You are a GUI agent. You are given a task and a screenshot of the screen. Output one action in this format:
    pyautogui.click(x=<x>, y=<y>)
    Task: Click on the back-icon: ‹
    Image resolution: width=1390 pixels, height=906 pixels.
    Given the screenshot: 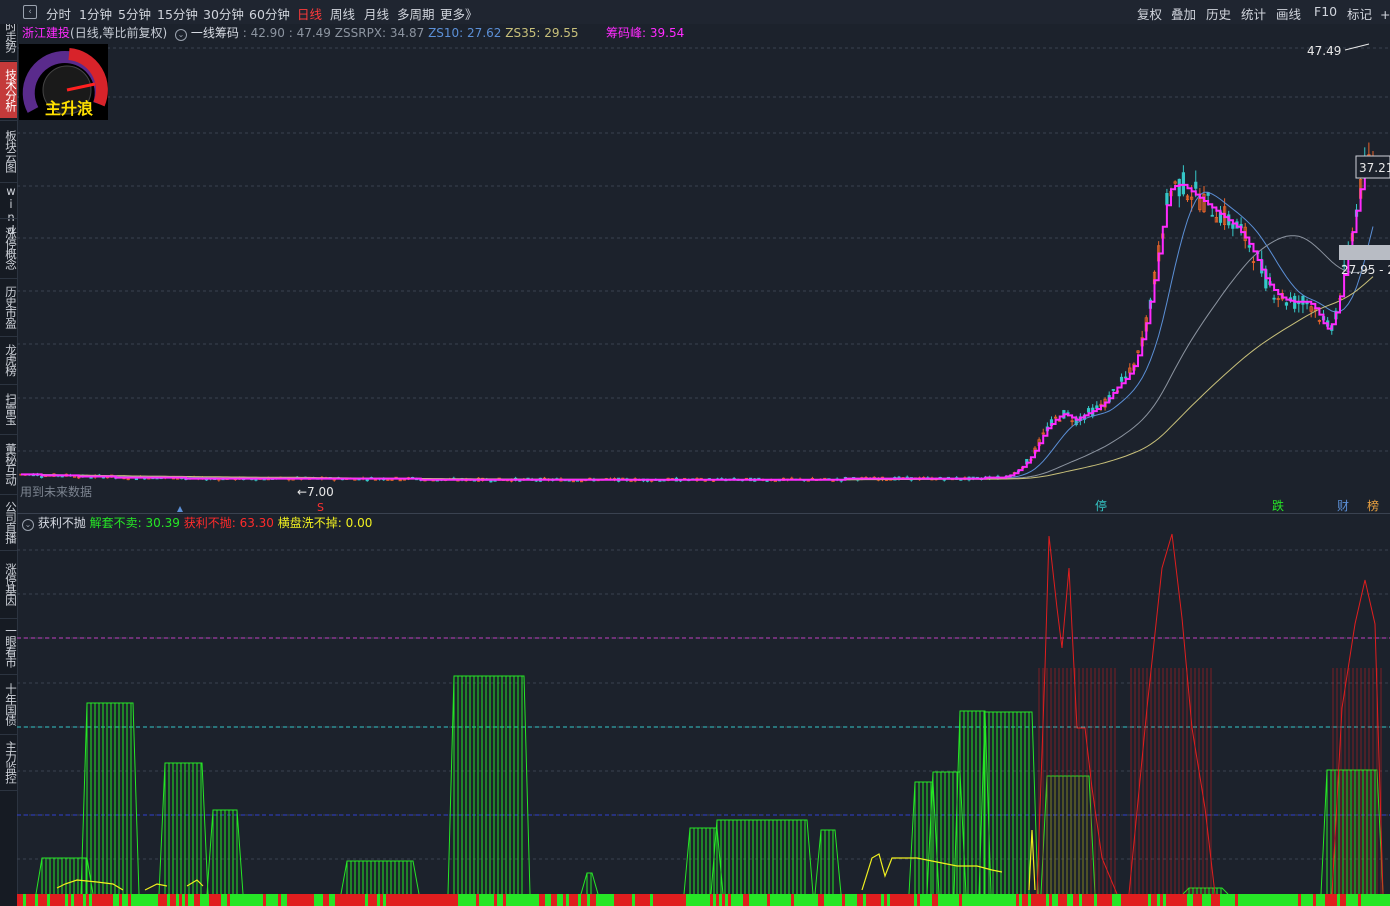 What is the action you would take?
    pyautogui.click(x=30, y=12)
    